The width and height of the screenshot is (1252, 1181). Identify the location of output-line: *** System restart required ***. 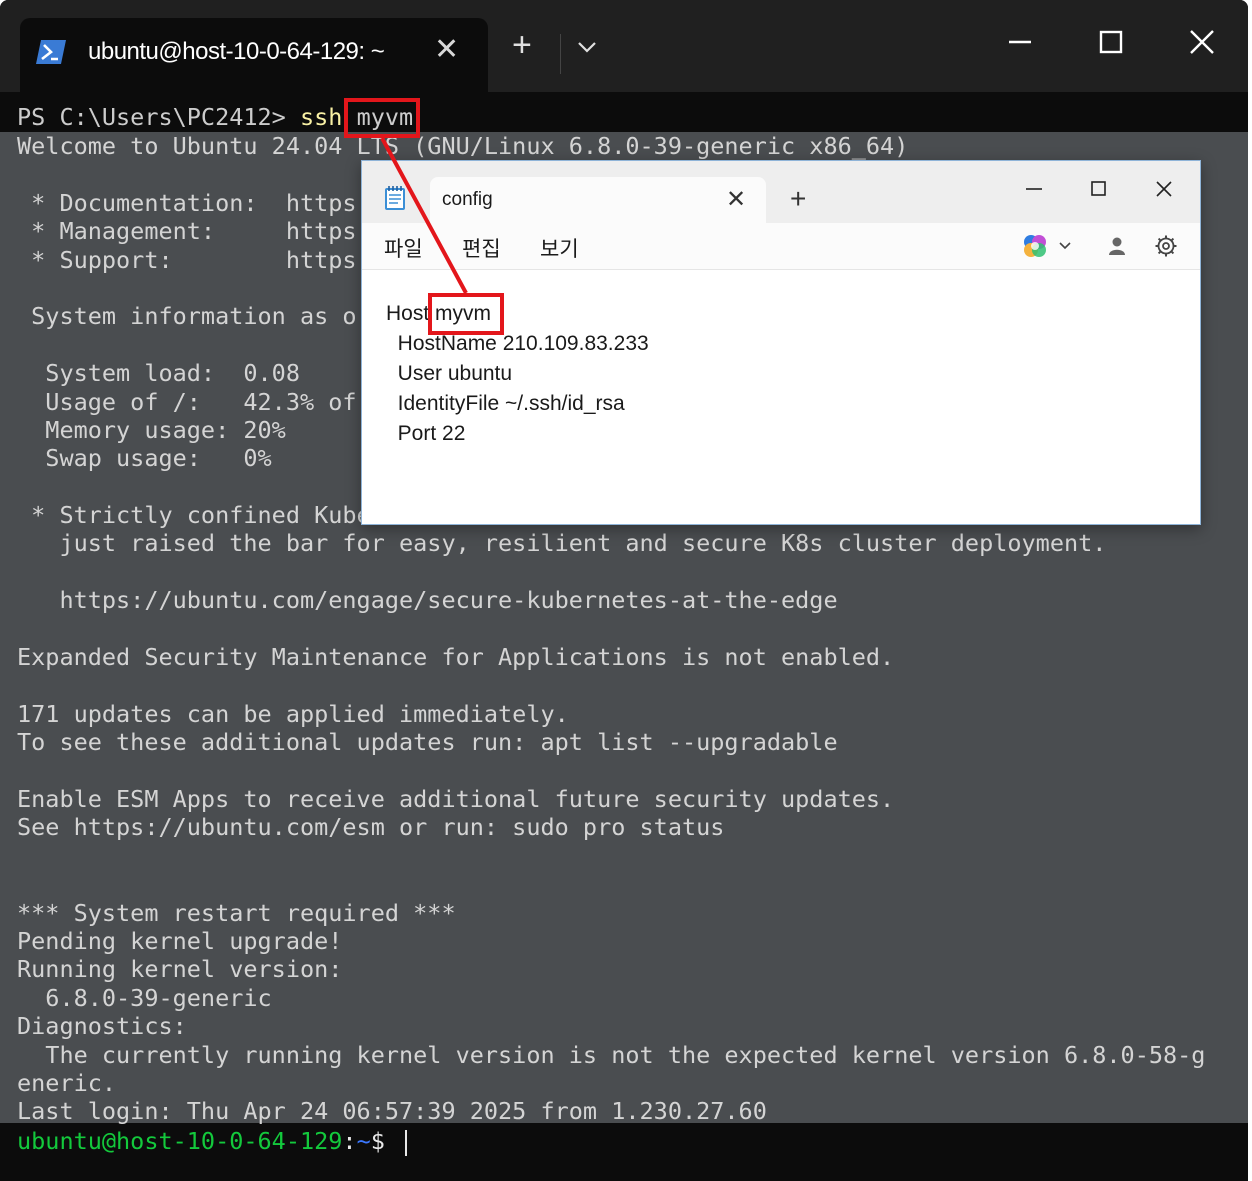
(236, 912).